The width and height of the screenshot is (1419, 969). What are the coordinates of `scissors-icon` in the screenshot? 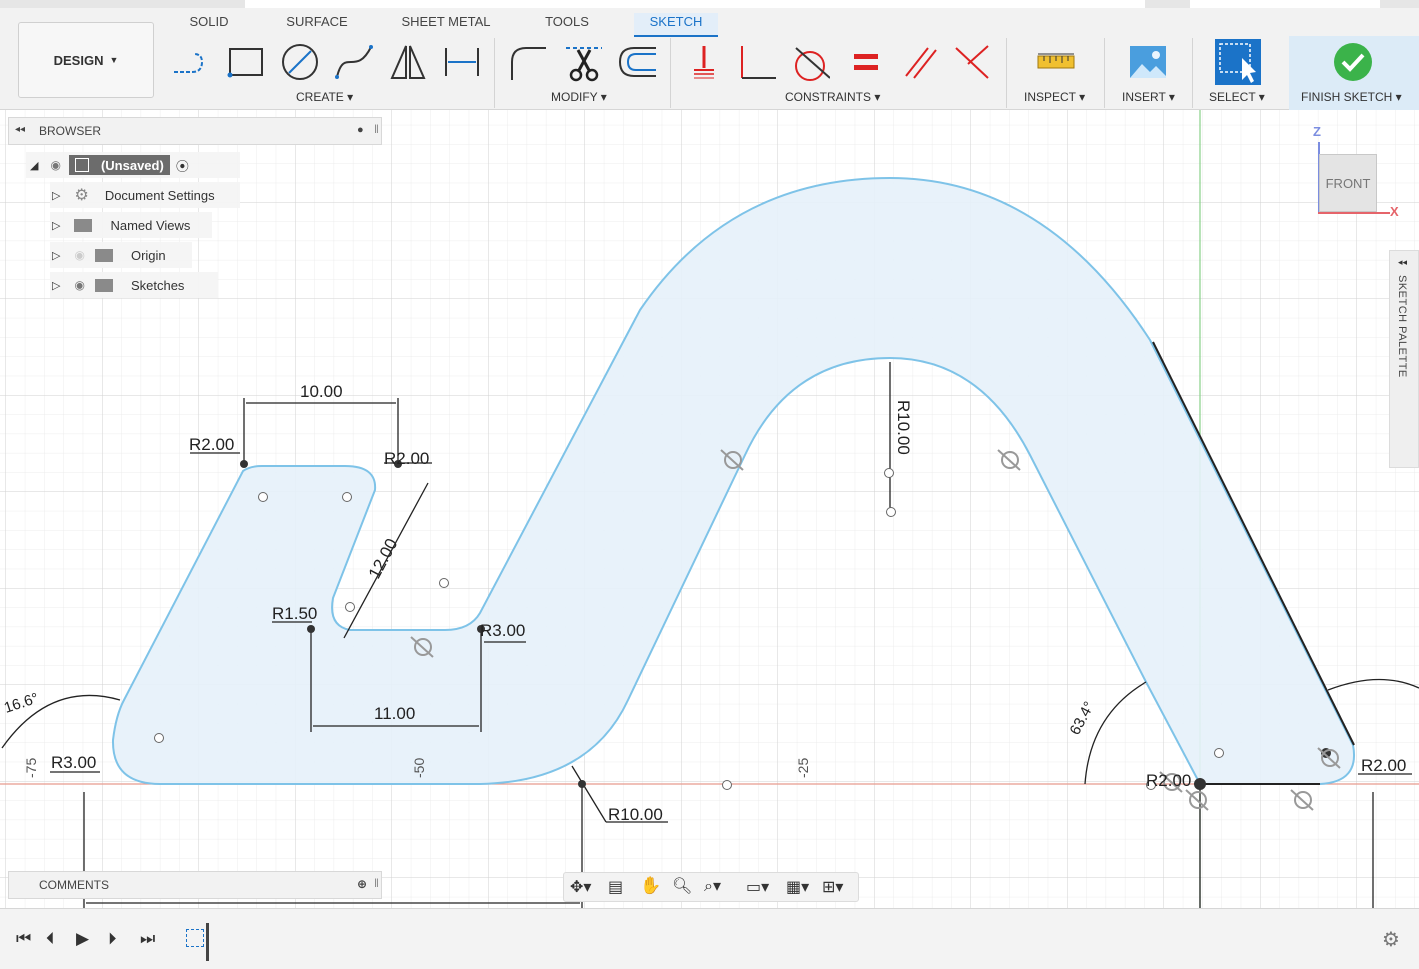 It's located at (584, 64).